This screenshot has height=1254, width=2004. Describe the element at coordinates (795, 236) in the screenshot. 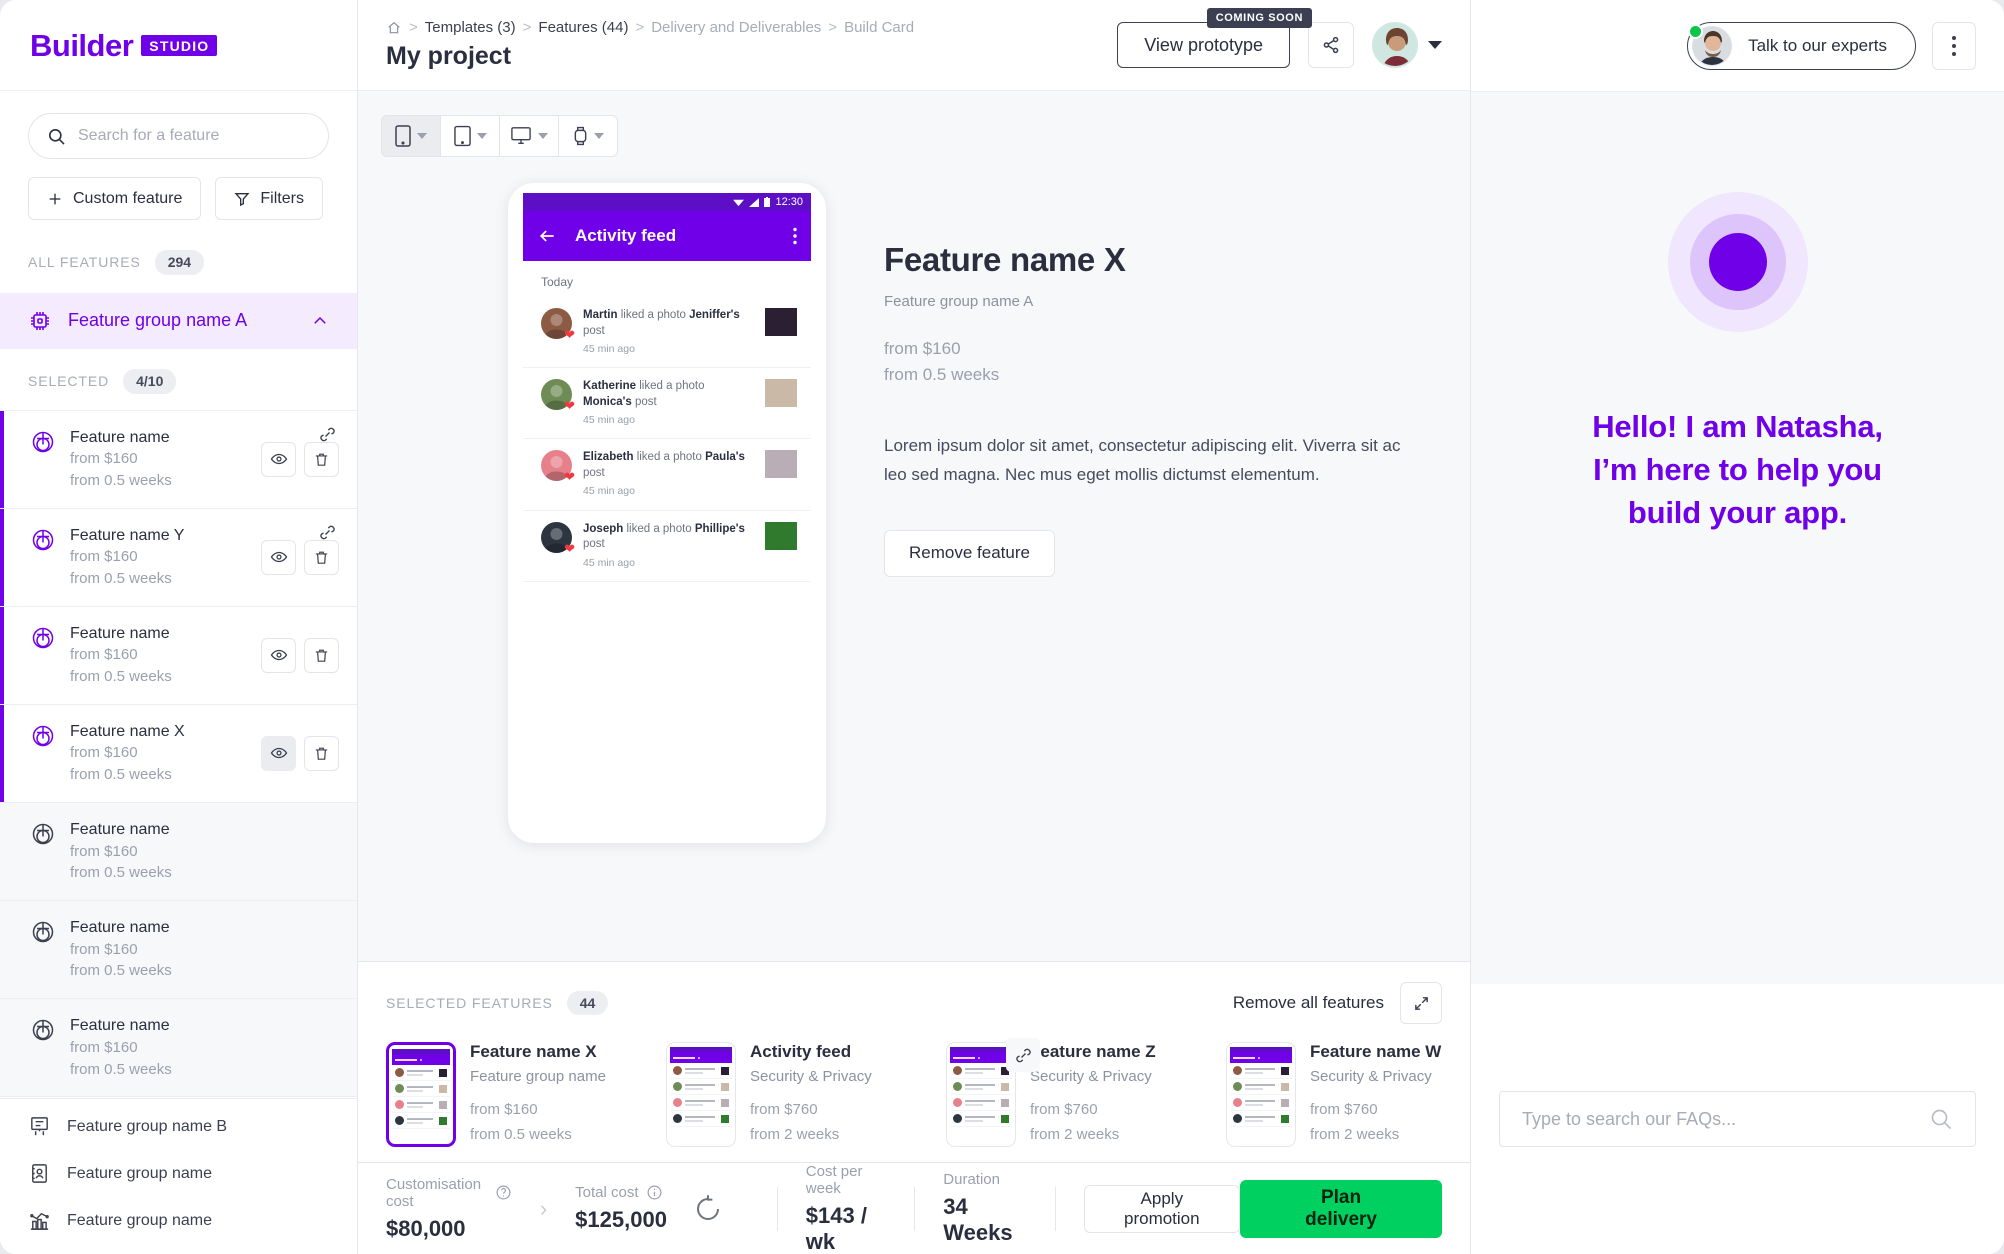

I see `kebab-menu-icon` at that location.